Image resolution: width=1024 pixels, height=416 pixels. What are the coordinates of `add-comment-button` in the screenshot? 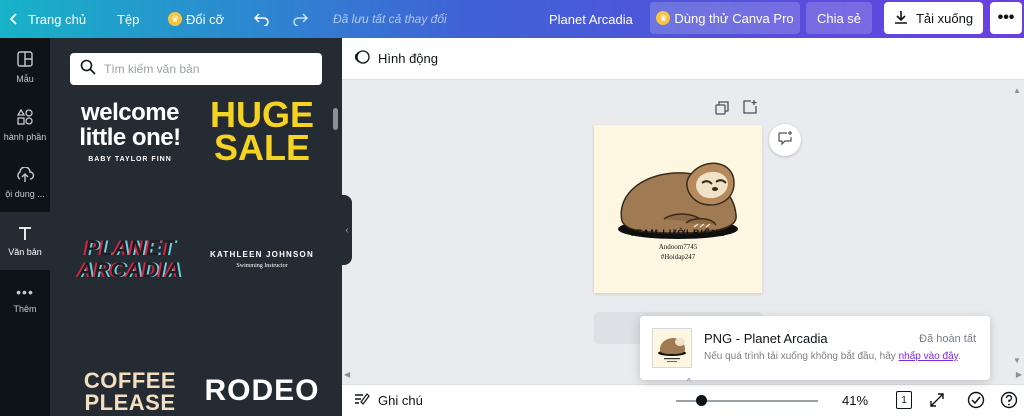 It's located at (785, 140).